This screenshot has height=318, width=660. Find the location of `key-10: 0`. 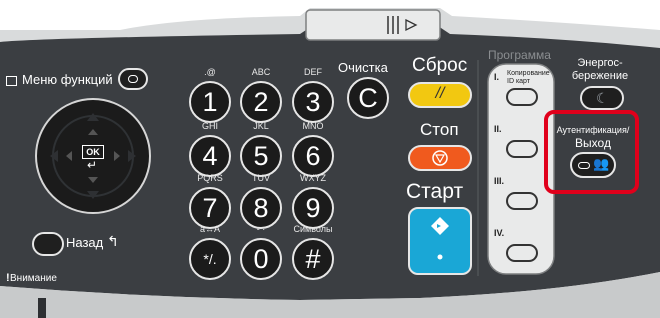

key-10: 0 is located at coordinates (261, 259).